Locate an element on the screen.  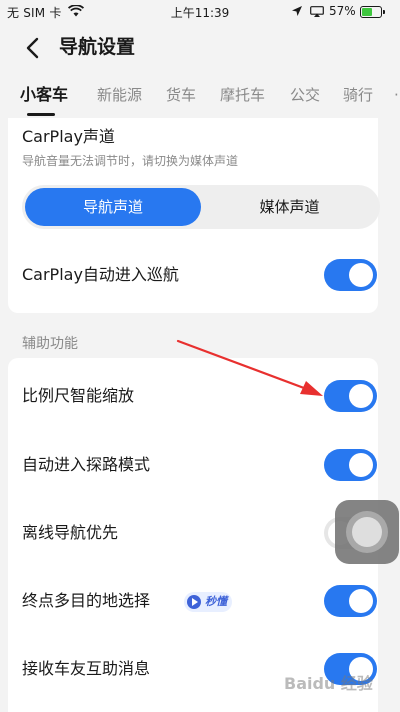
scale-smart-zoom-label: 比例尺智能缩放 is located at coordinates (78, 395).